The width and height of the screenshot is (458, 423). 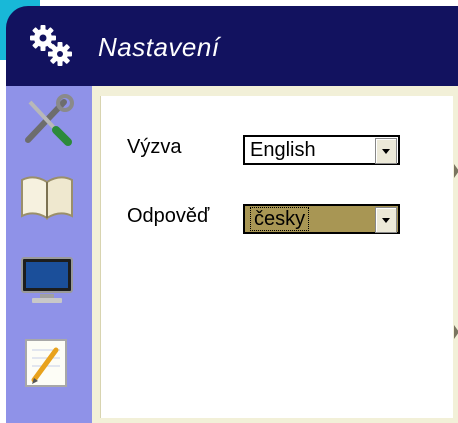 What do you see at coordinates (154, 147) in the screenshot?
I see `prompt-language-label: Výzva` at bounding box center [154, 147].